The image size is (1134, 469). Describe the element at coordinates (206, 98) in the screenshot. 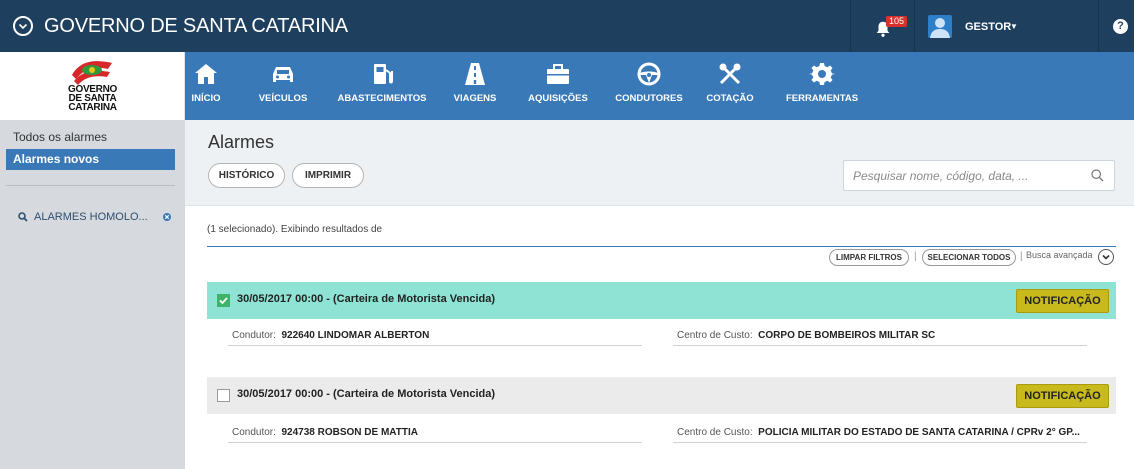

I see `nav-label: INÍCIO` at that location.